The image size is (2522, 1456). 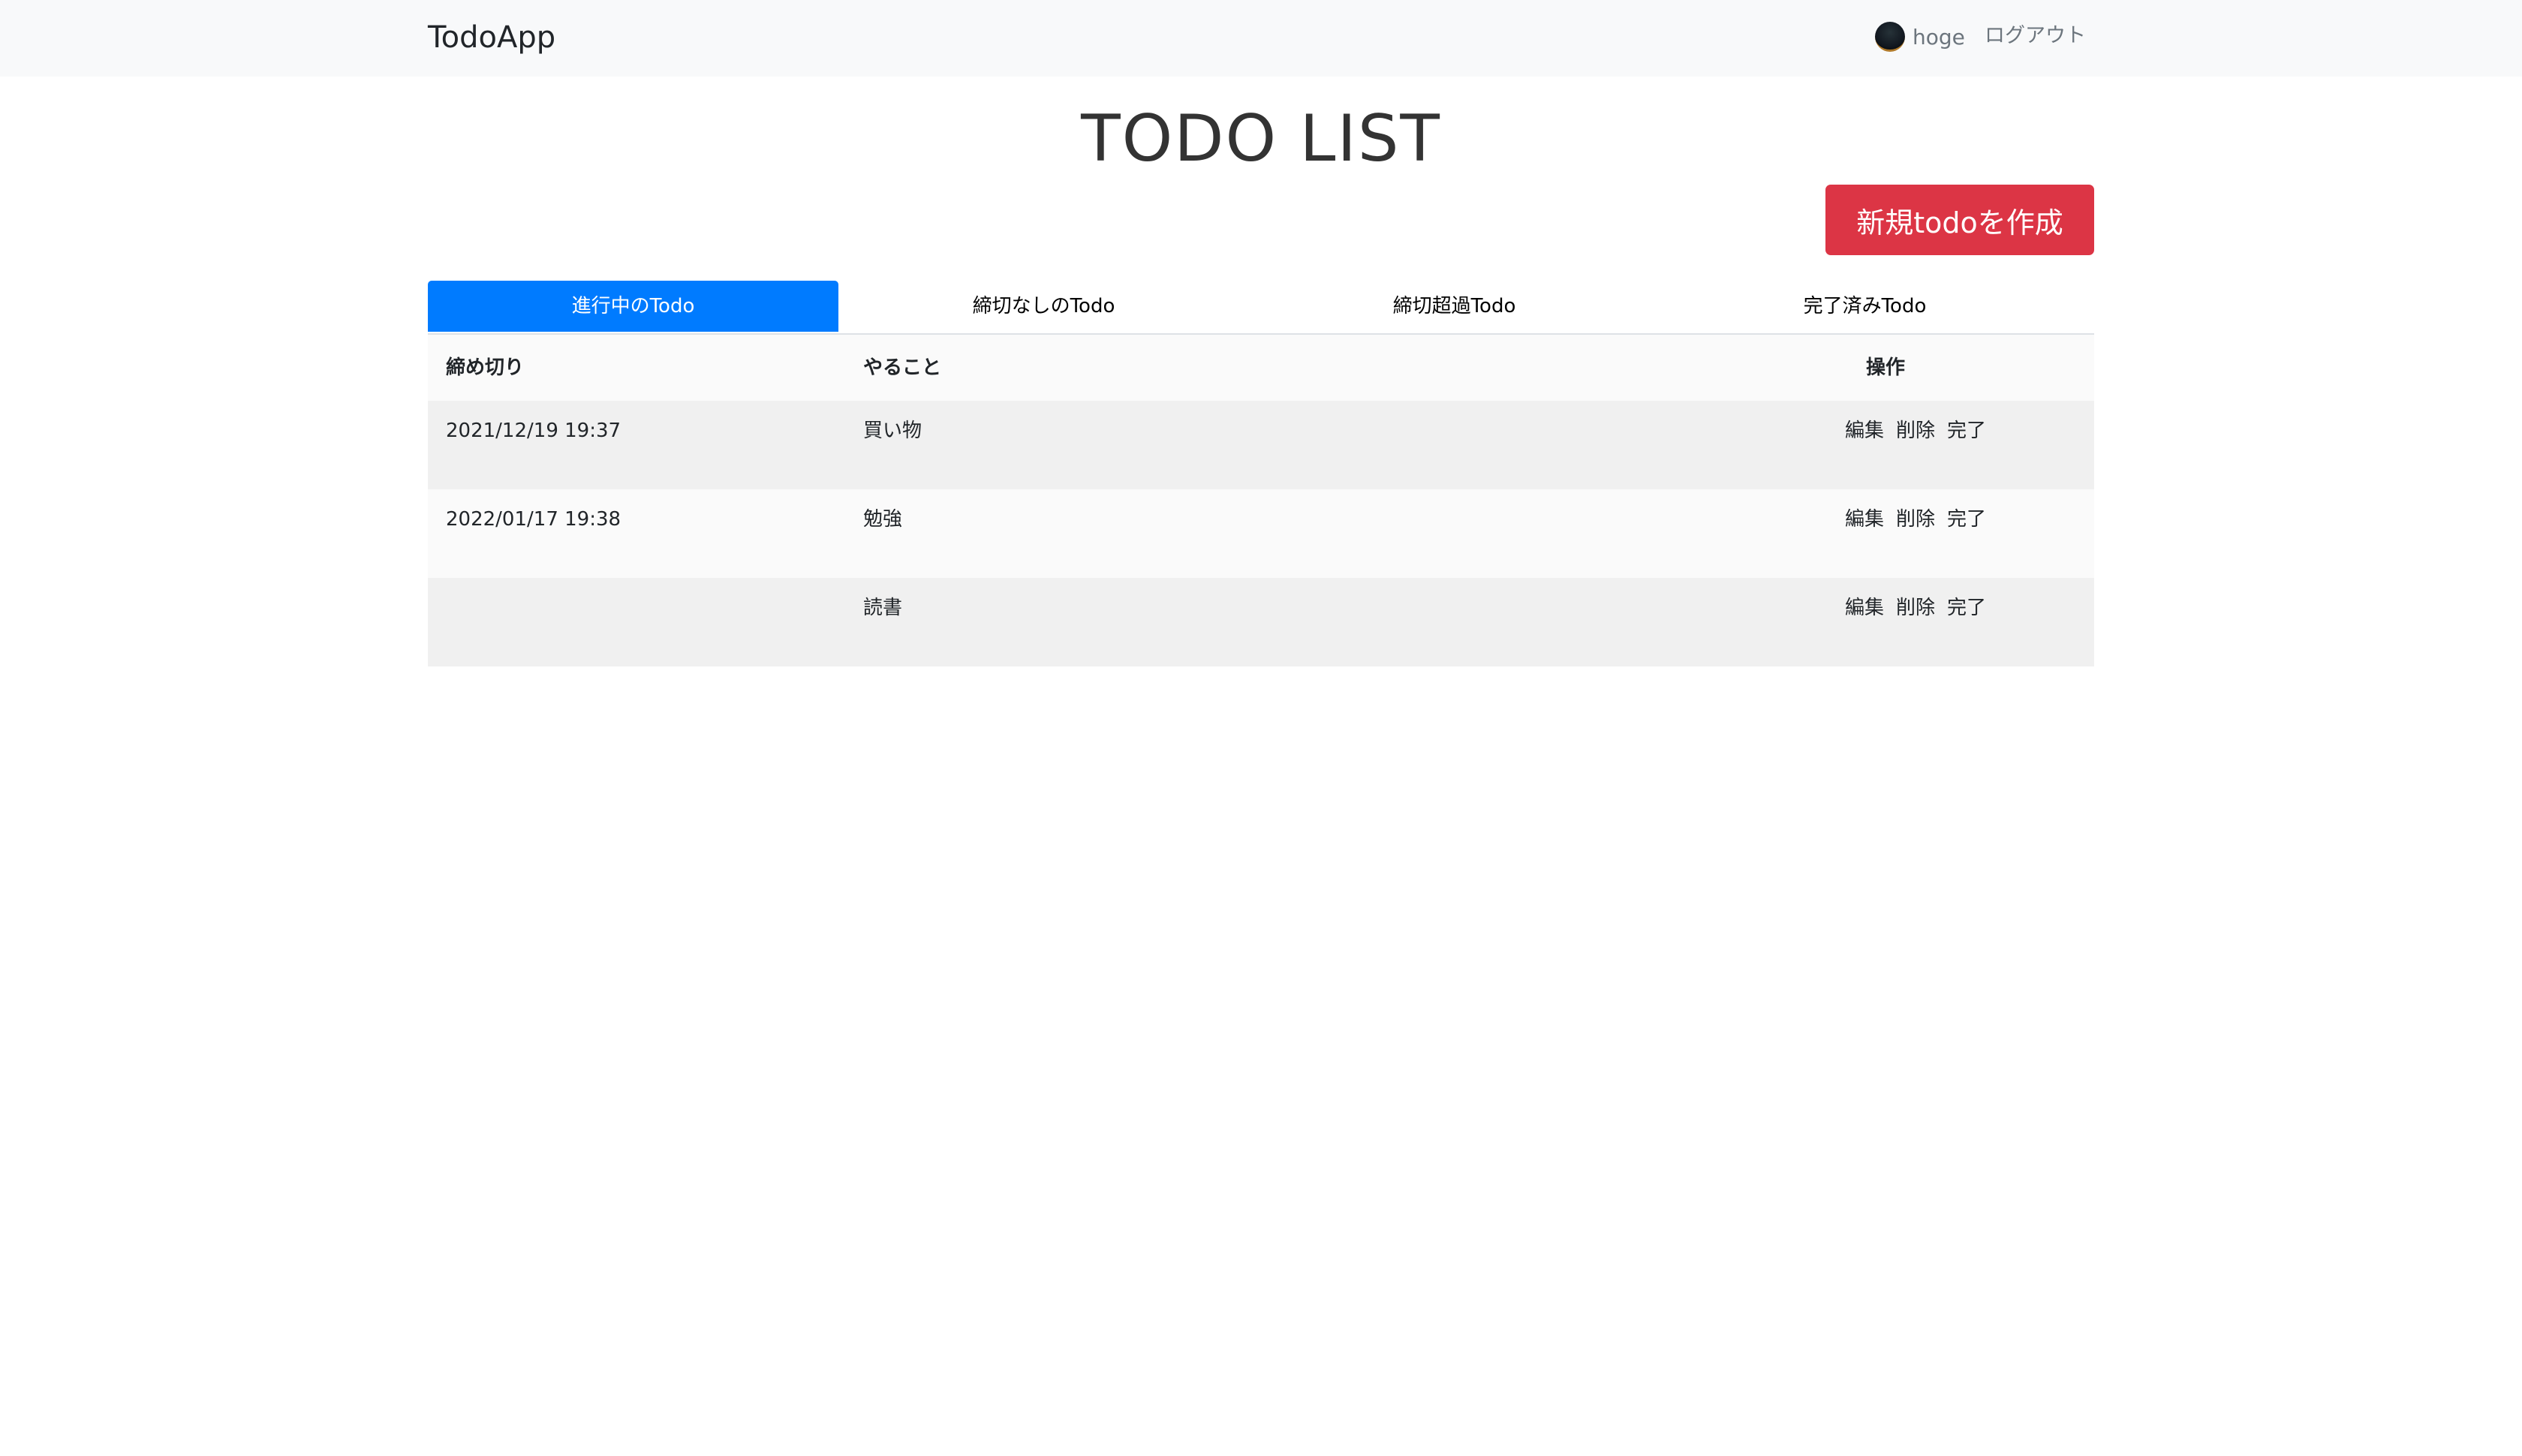 I want to click on row-deadline: 2021/12/19 19:37, so click(x=533, y=431).